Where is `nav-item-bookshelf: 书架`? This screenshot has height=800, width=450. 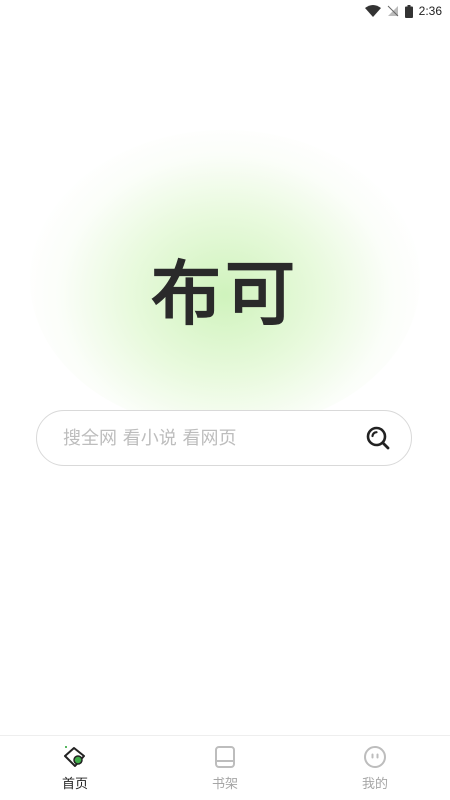
nav-item-bookshelf: 书架 is located at coordinates (225, 768).